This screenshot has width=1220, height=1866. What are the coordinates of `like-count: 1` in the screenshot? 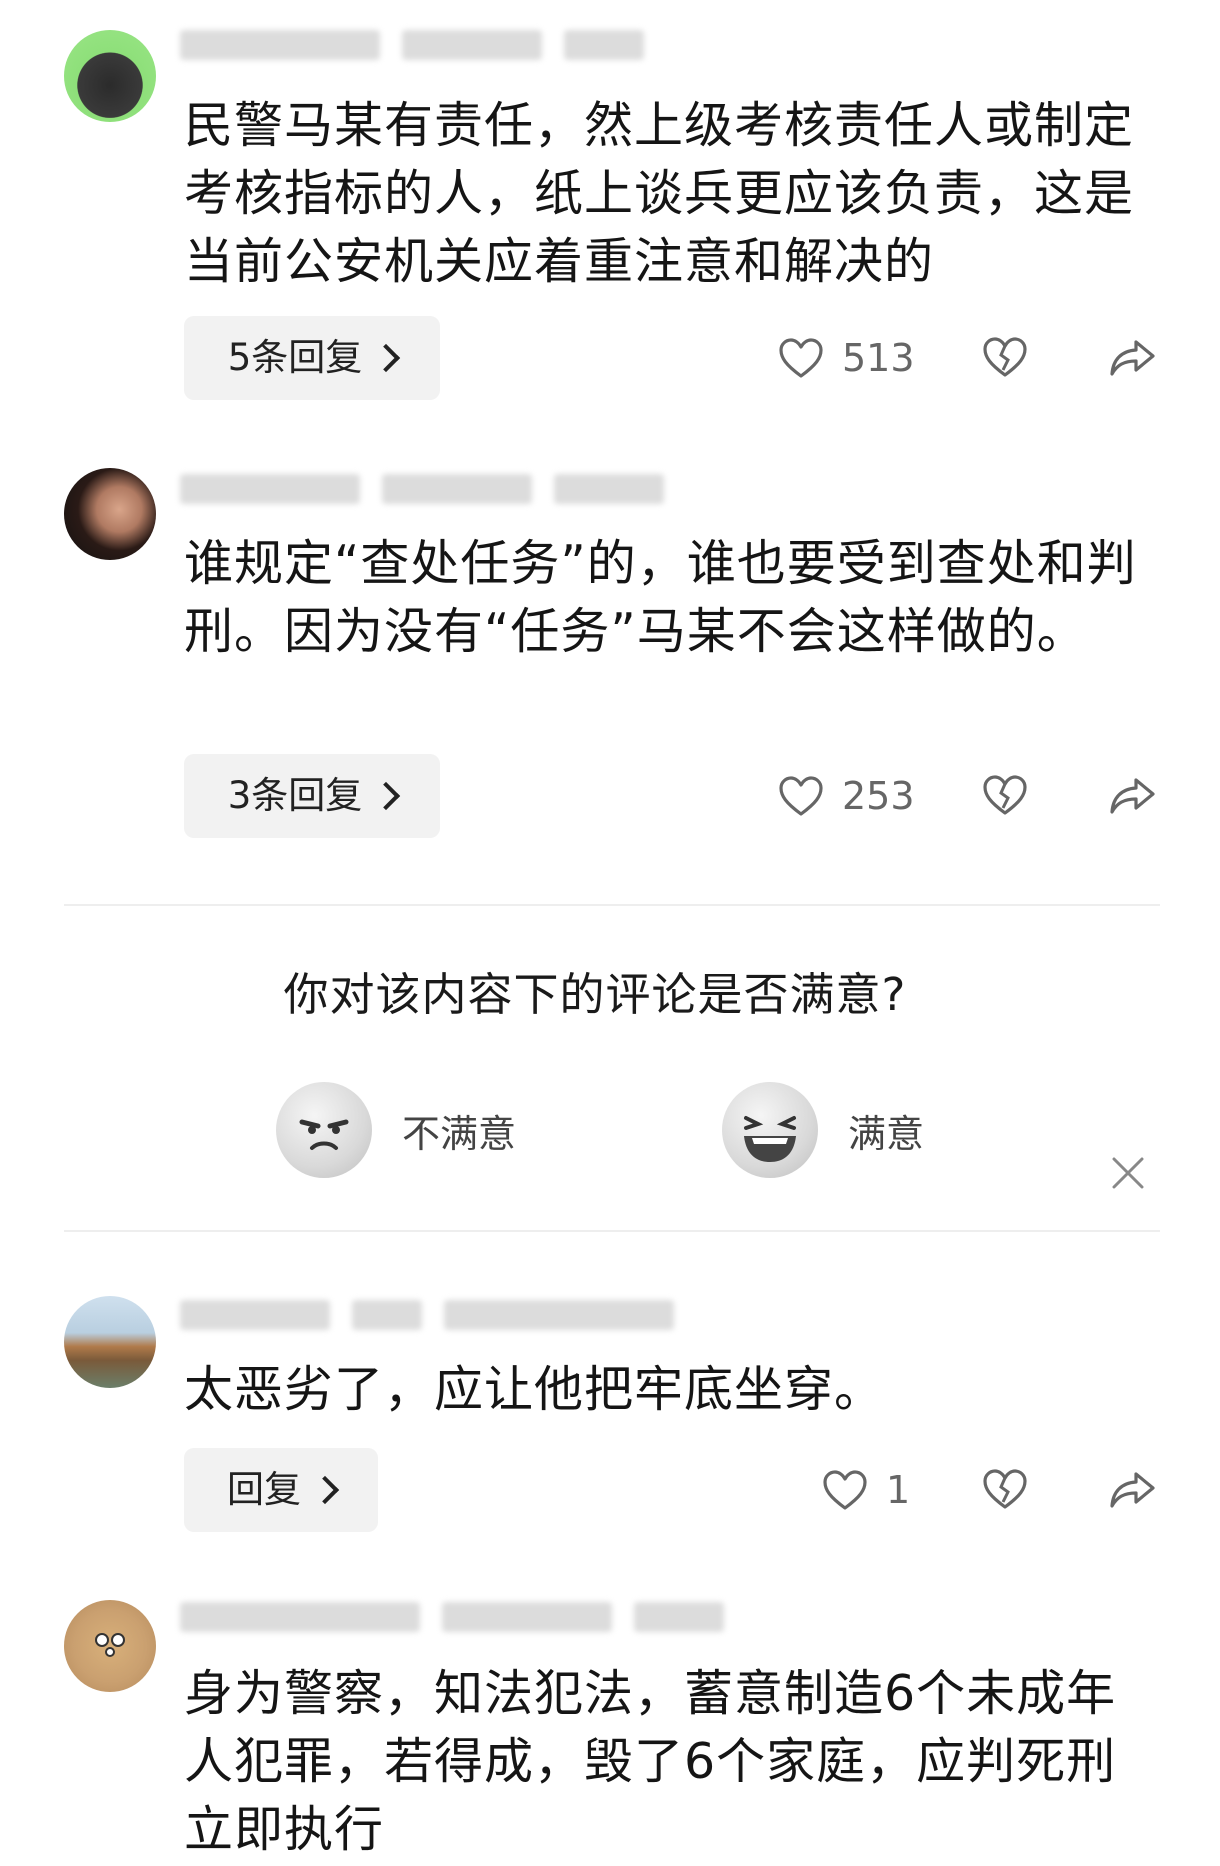 It's located at (898, 1490).